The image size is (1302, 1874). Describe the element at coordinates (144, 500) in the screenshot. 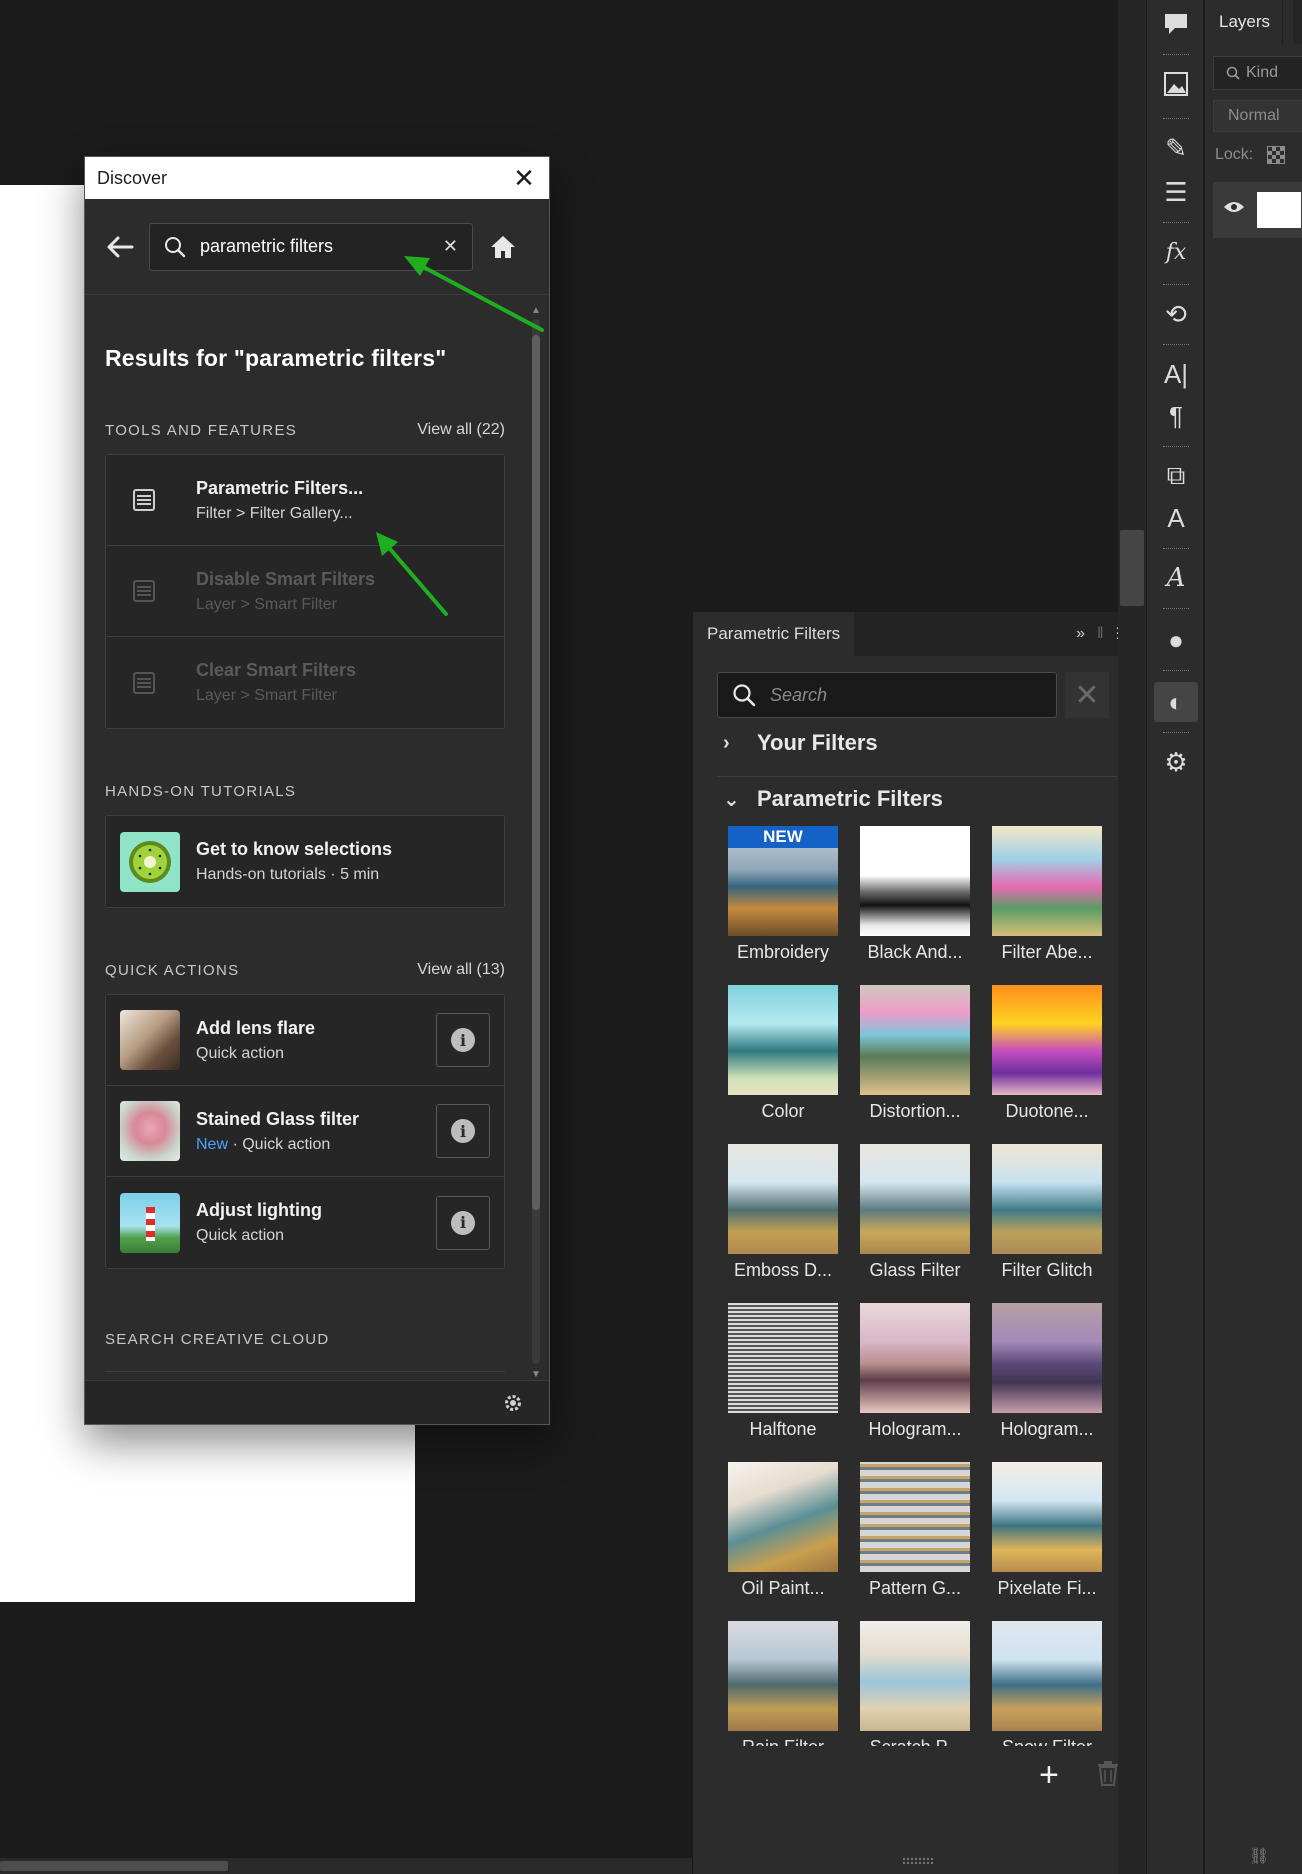

I see `menu-item-icon` at that location.